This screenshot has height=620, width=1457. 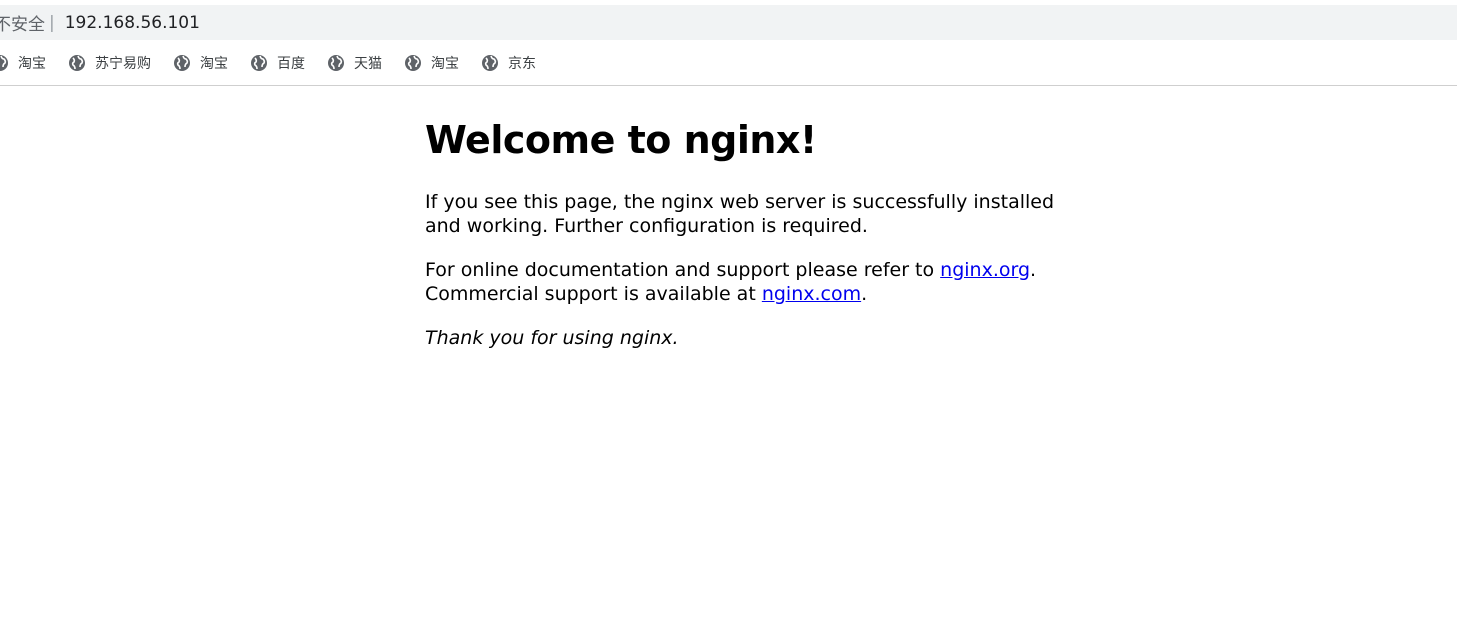 What do you see at coordinates (123, 64) in the screenshot?
I see `bookmark-label: 苏宁易购` at bounding box center [123, 64].